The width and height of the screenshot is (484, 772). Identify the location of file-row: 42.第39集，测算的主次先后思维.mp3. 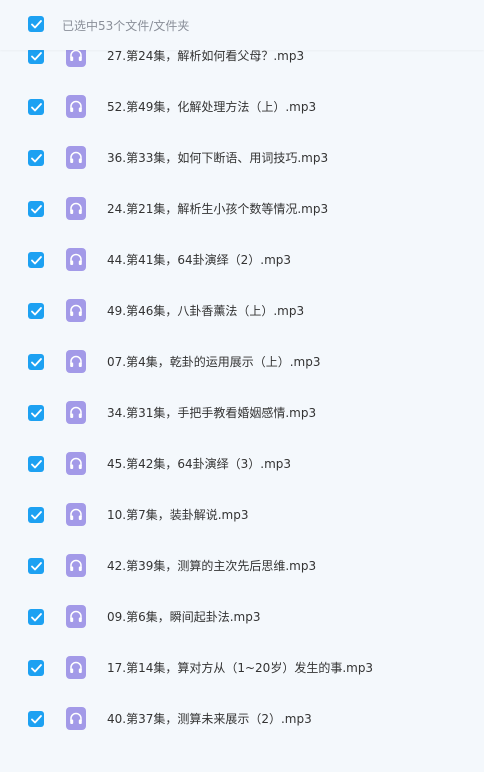
(242, 565).